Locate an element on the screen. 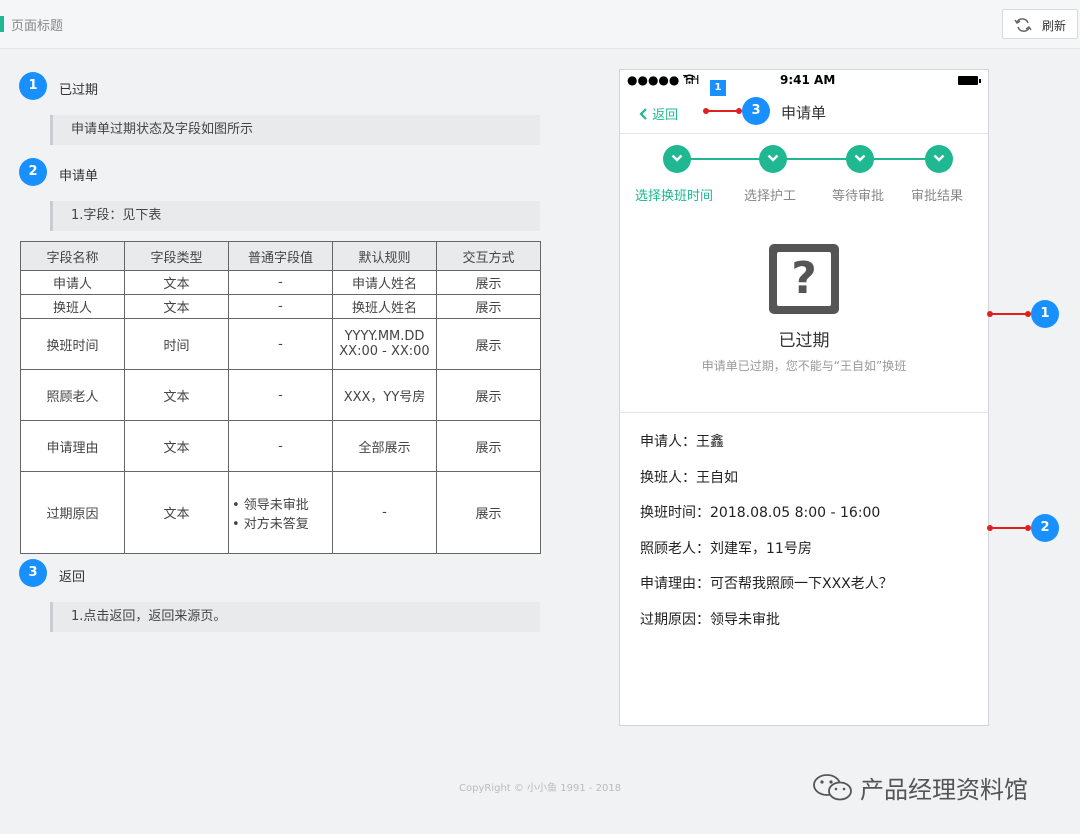 Image resolution: width=1080 pixels, height=834 pixels. reason-value-line2: • 对方未答复 is located at coordinates (270, 524).